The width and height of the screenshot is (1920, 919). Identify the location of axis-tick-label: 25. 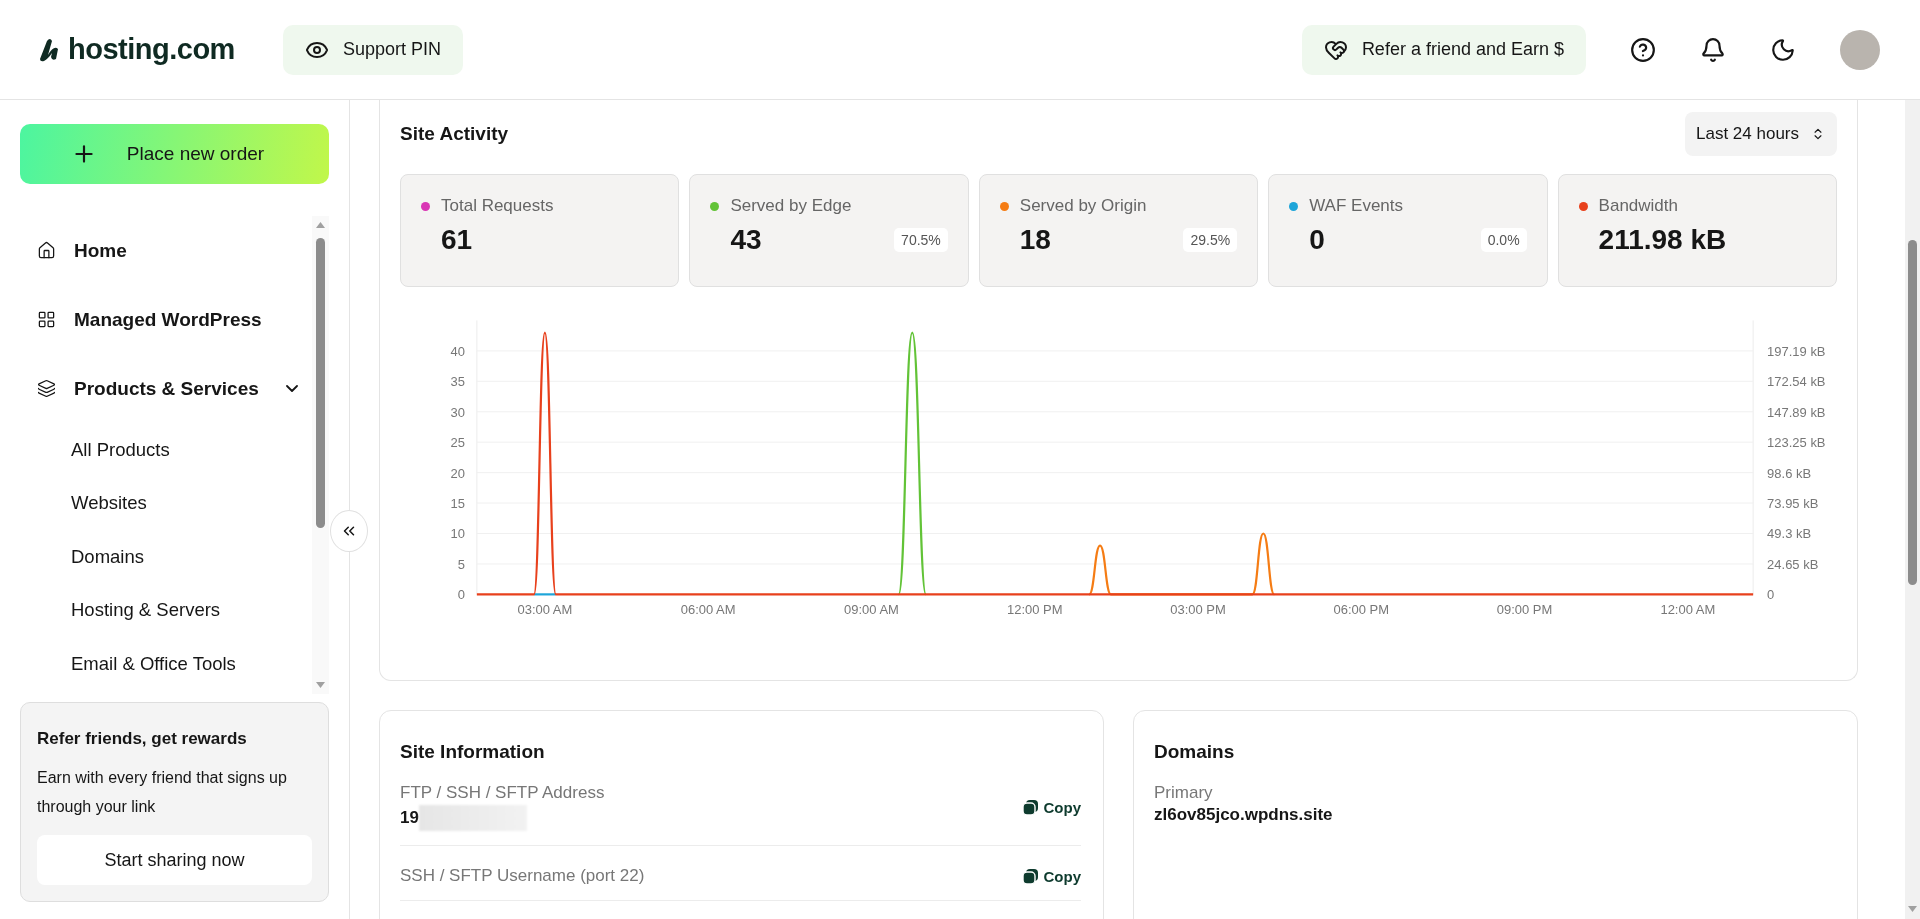
(457, 443).